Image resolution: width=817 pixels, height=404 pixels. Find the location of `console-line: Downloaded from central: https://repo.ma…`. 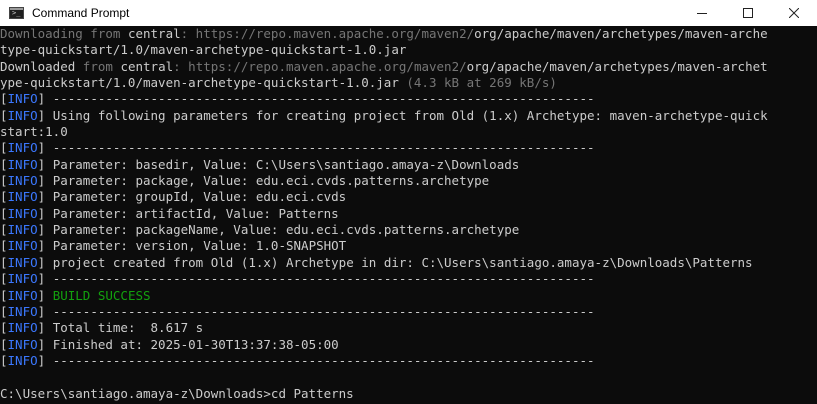

console-line: Downloaded from central: https://repo.ma… is located at coordinates (408, 67).